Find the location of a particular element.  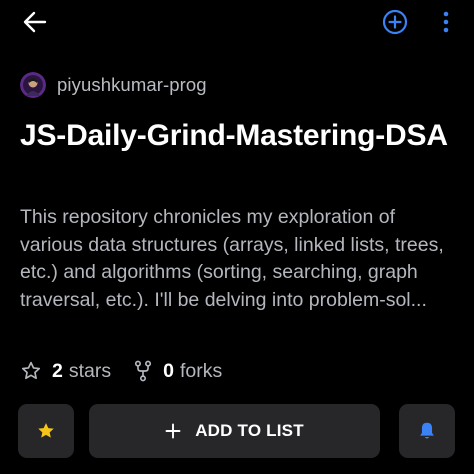

add-to-list-label: ADD TO LIST is located at coordinates (249, 430).